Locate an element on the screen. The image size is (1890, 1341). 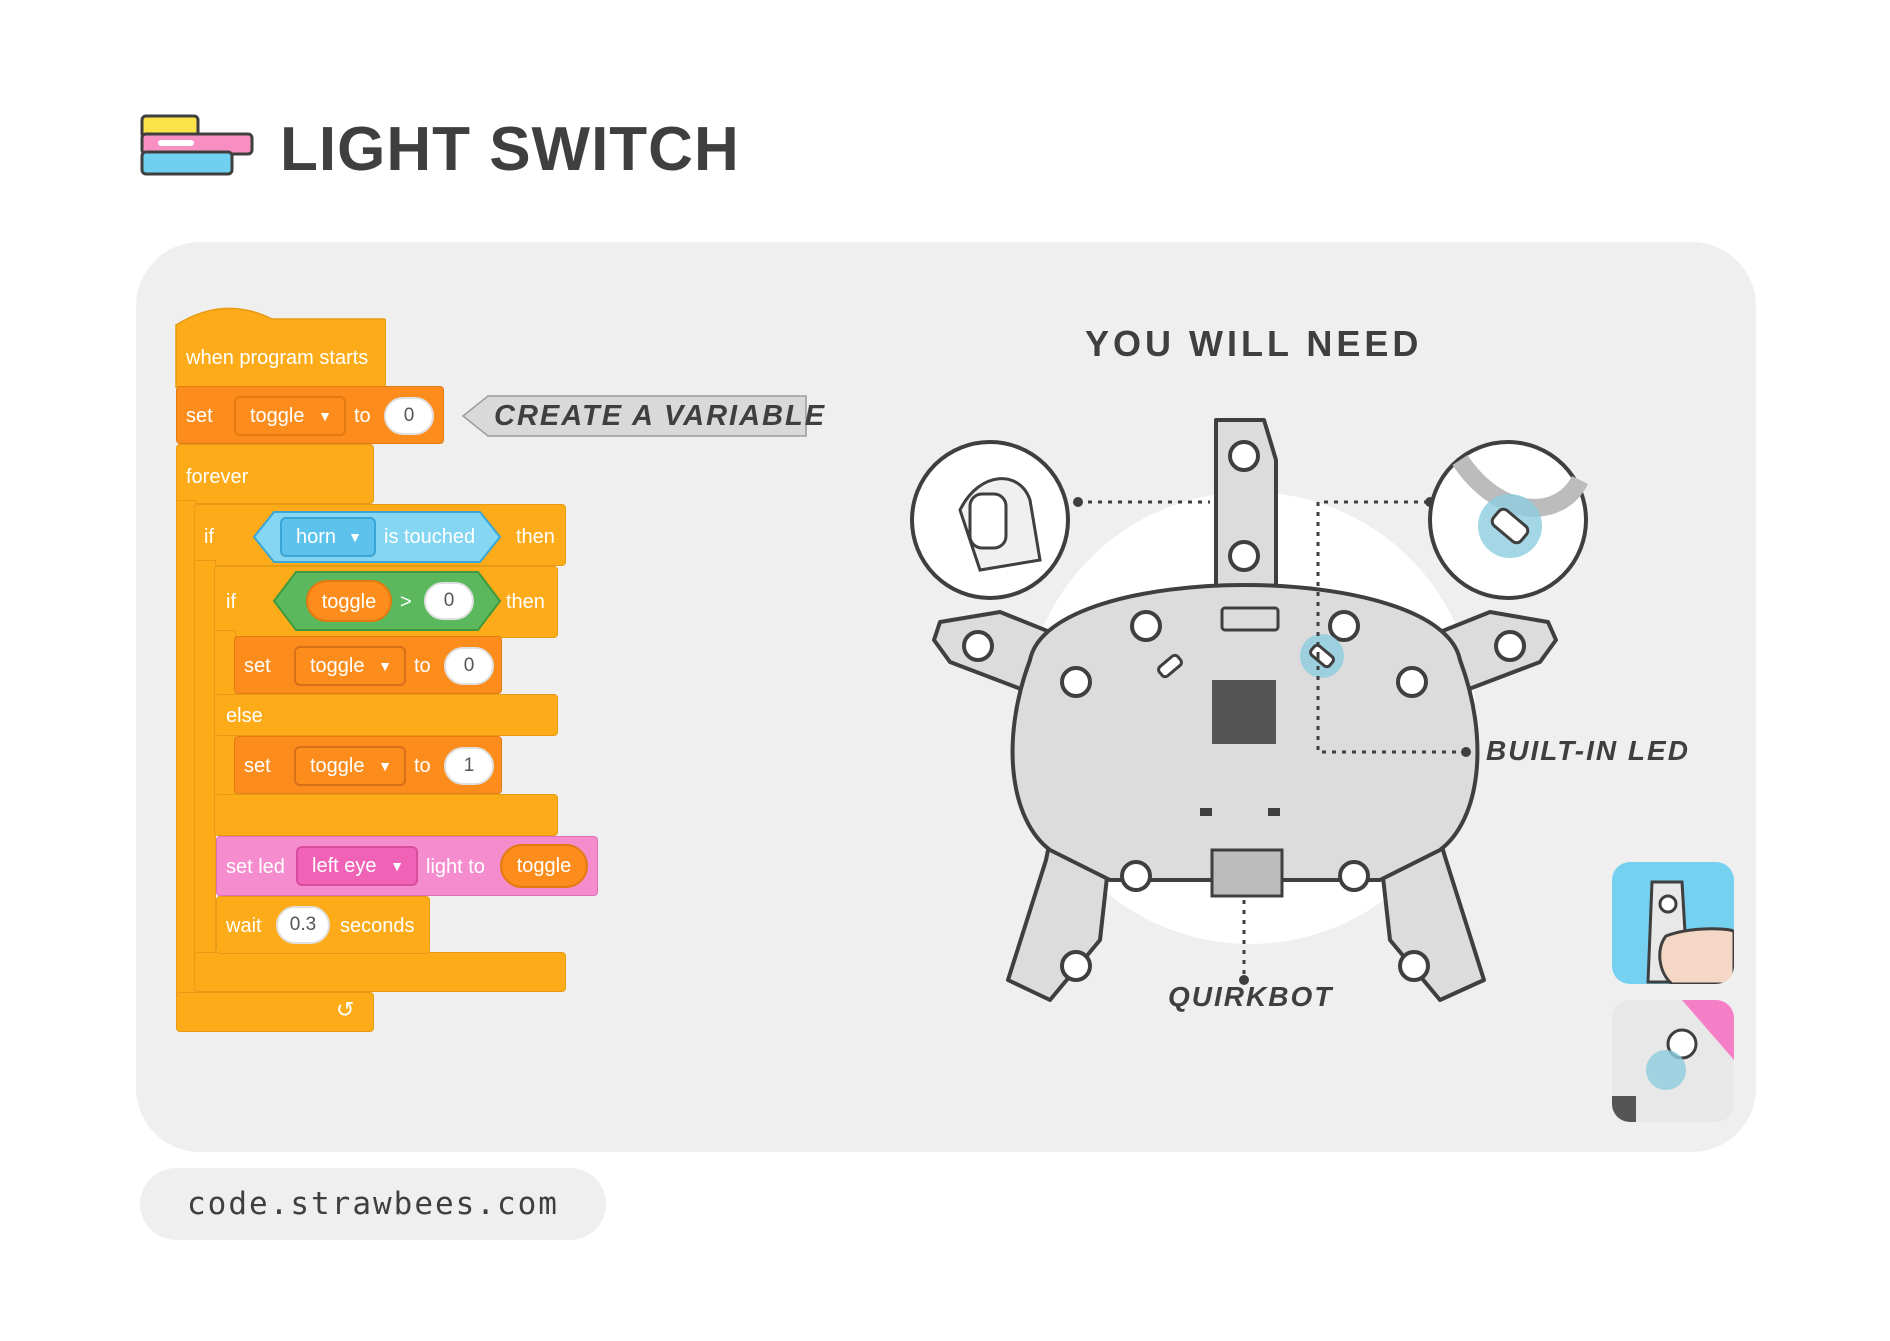
set-label-2: set is located at coordinates (257, 666).